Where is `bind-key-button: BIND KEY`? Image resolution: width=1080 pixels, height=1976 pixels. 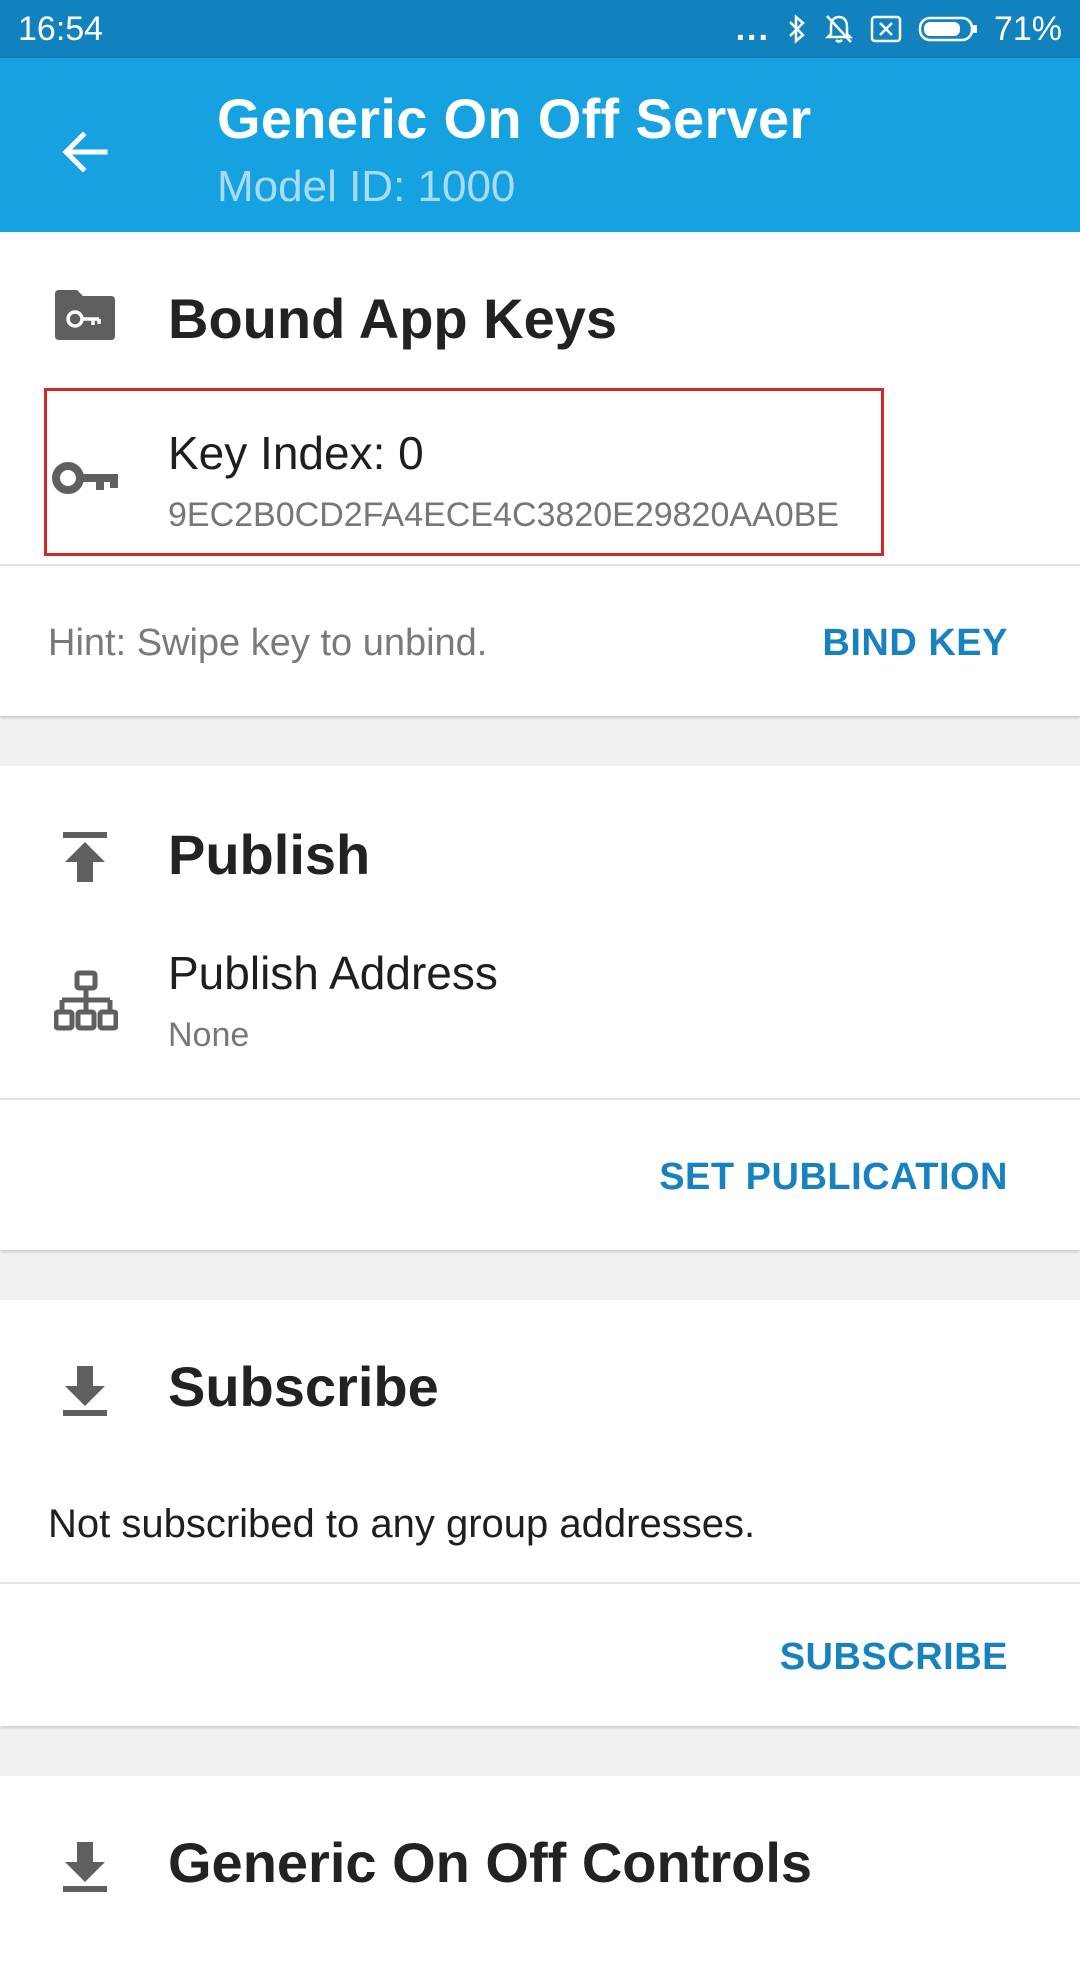 bind-key-button: BIND KEY is located at coordinates (915, 643).